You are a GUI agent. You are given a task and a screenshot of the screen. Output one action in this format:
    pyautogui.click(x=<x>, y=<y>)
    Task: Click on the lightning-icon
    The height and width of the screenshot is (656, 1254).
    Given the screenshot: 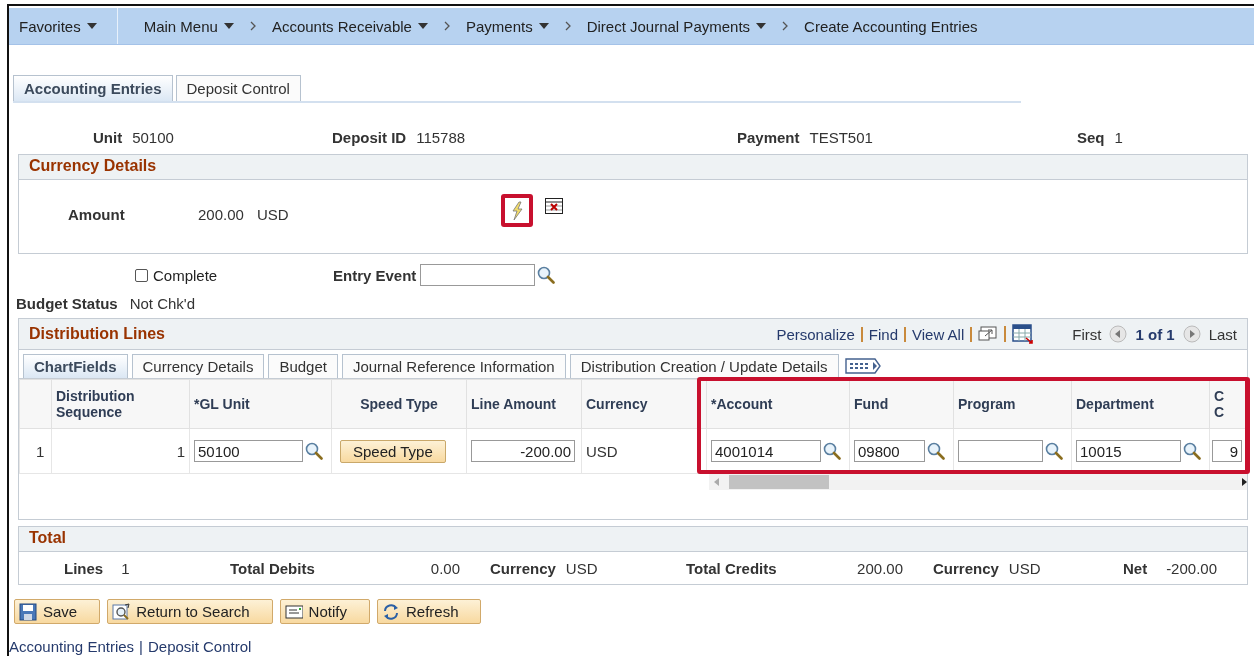 What is the action you would take?
    pyautogui.click(x=517, y=210)
    